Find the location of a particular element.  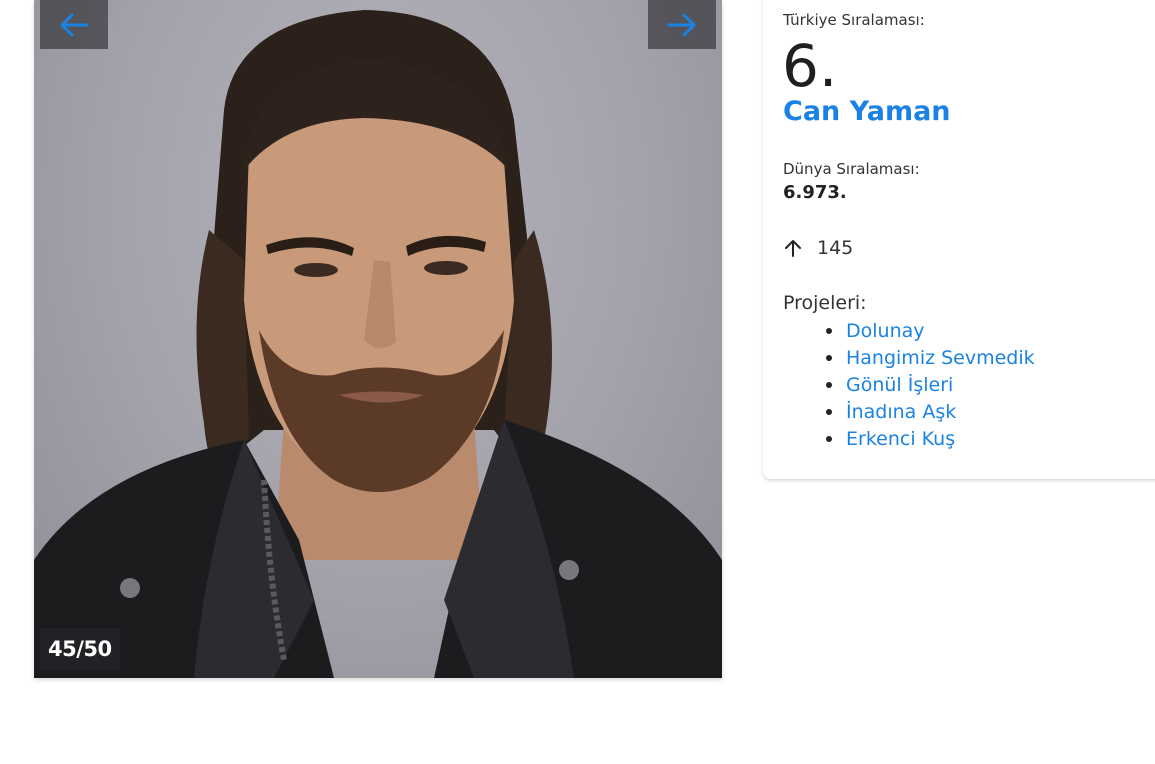

rank-change: 145 is located at coordinates (818, 248).